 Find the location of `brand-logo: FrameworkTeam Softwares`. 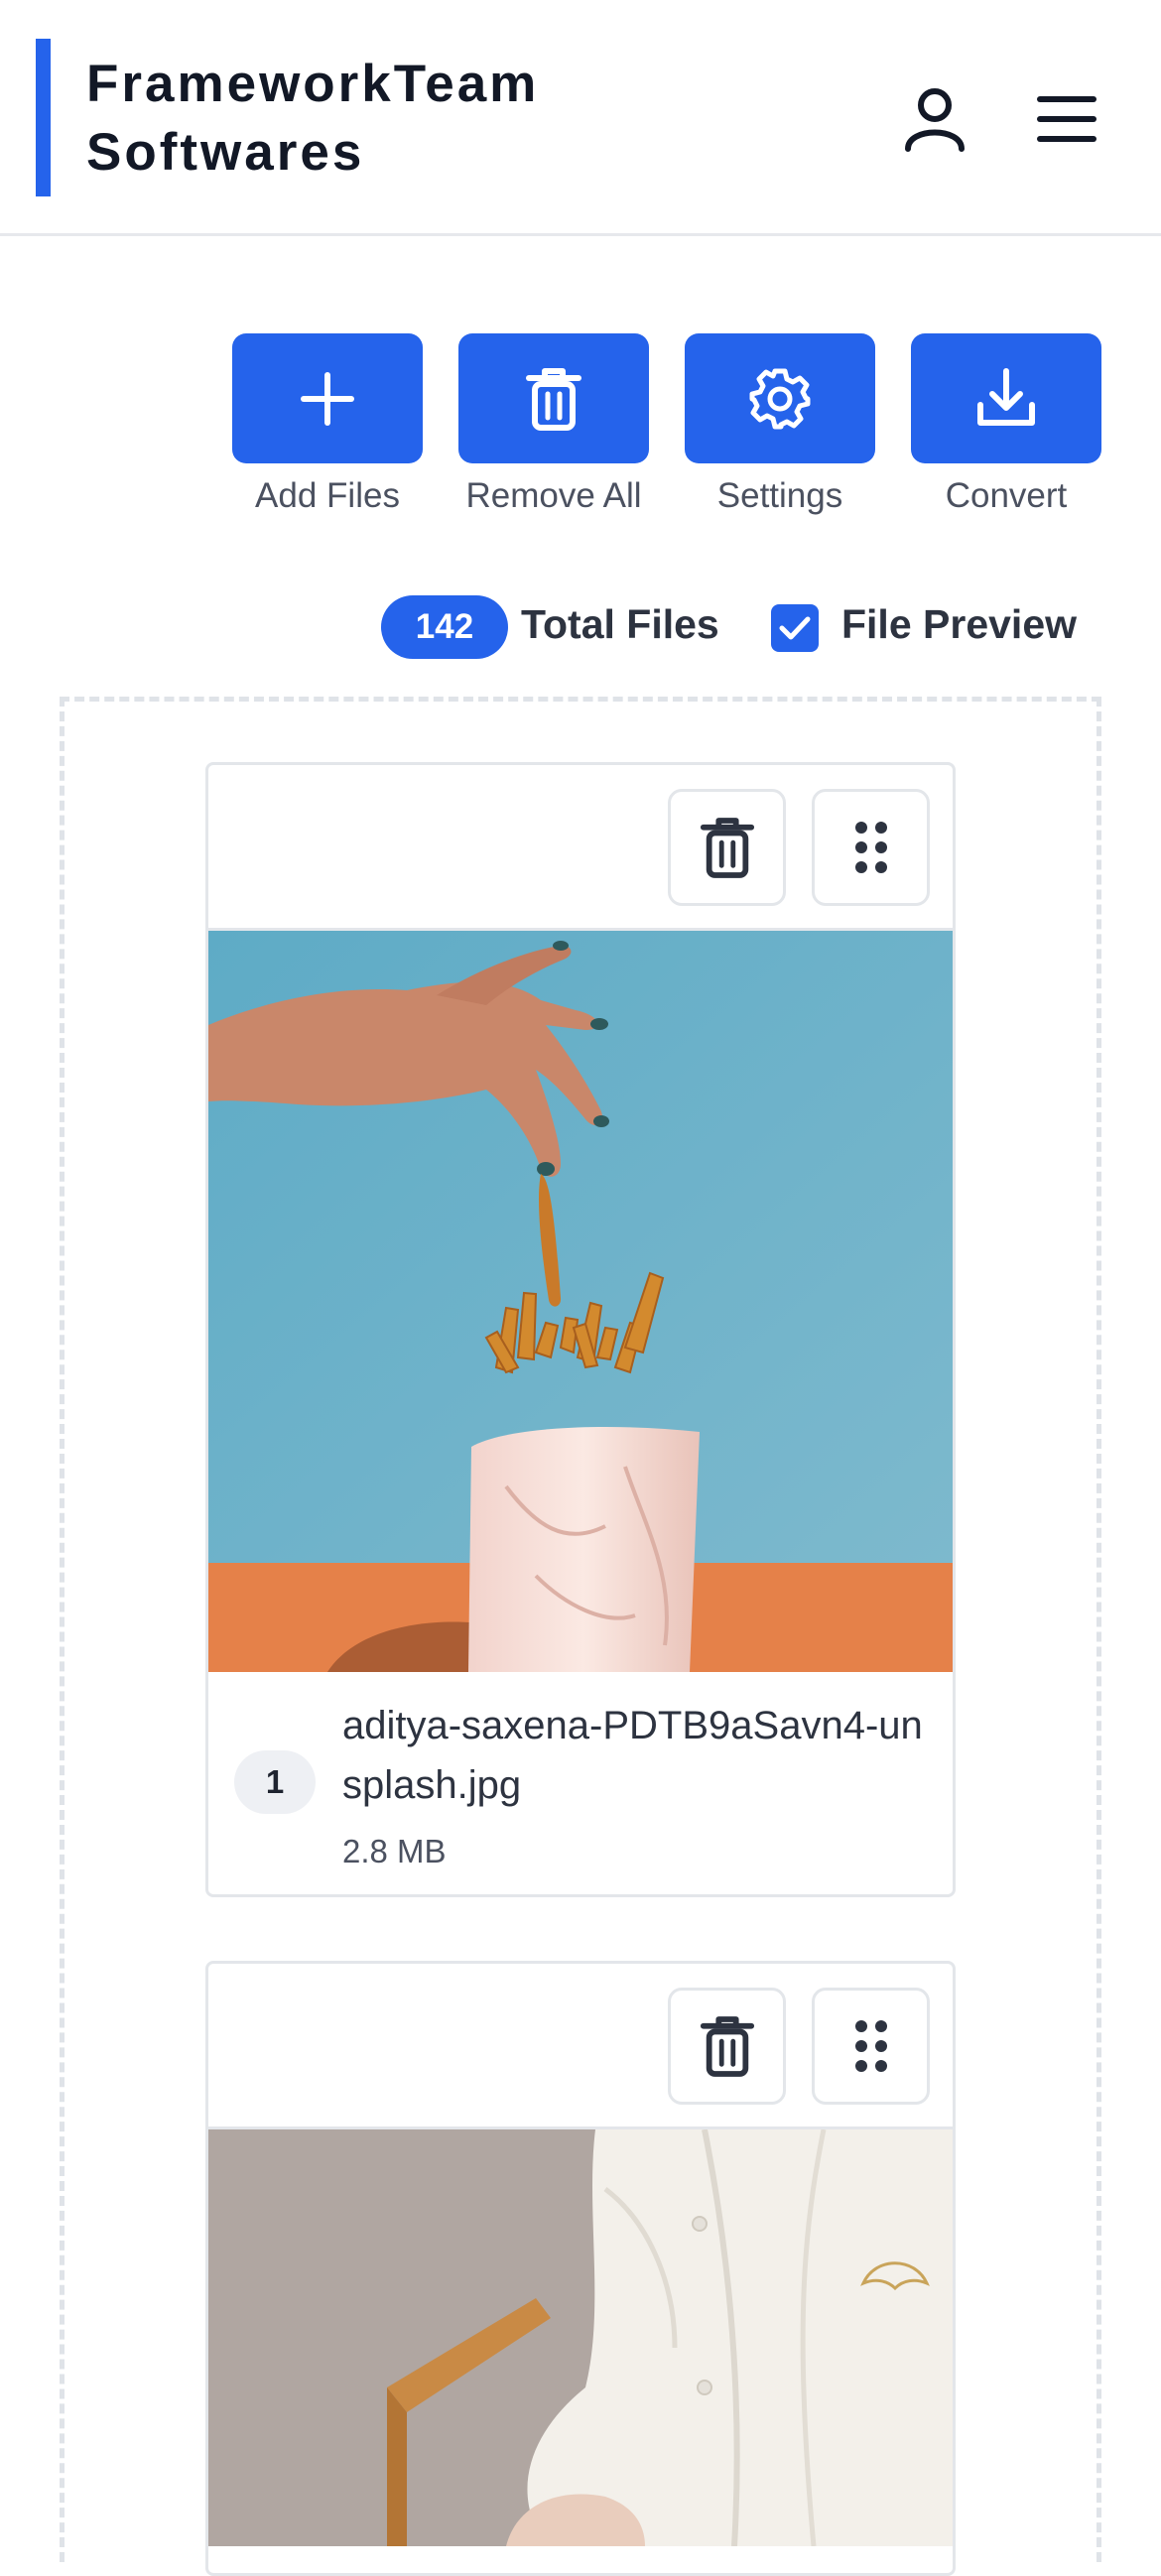

brand-logo: FrameworkTeam Softwares is located at coordinates (312, 119).